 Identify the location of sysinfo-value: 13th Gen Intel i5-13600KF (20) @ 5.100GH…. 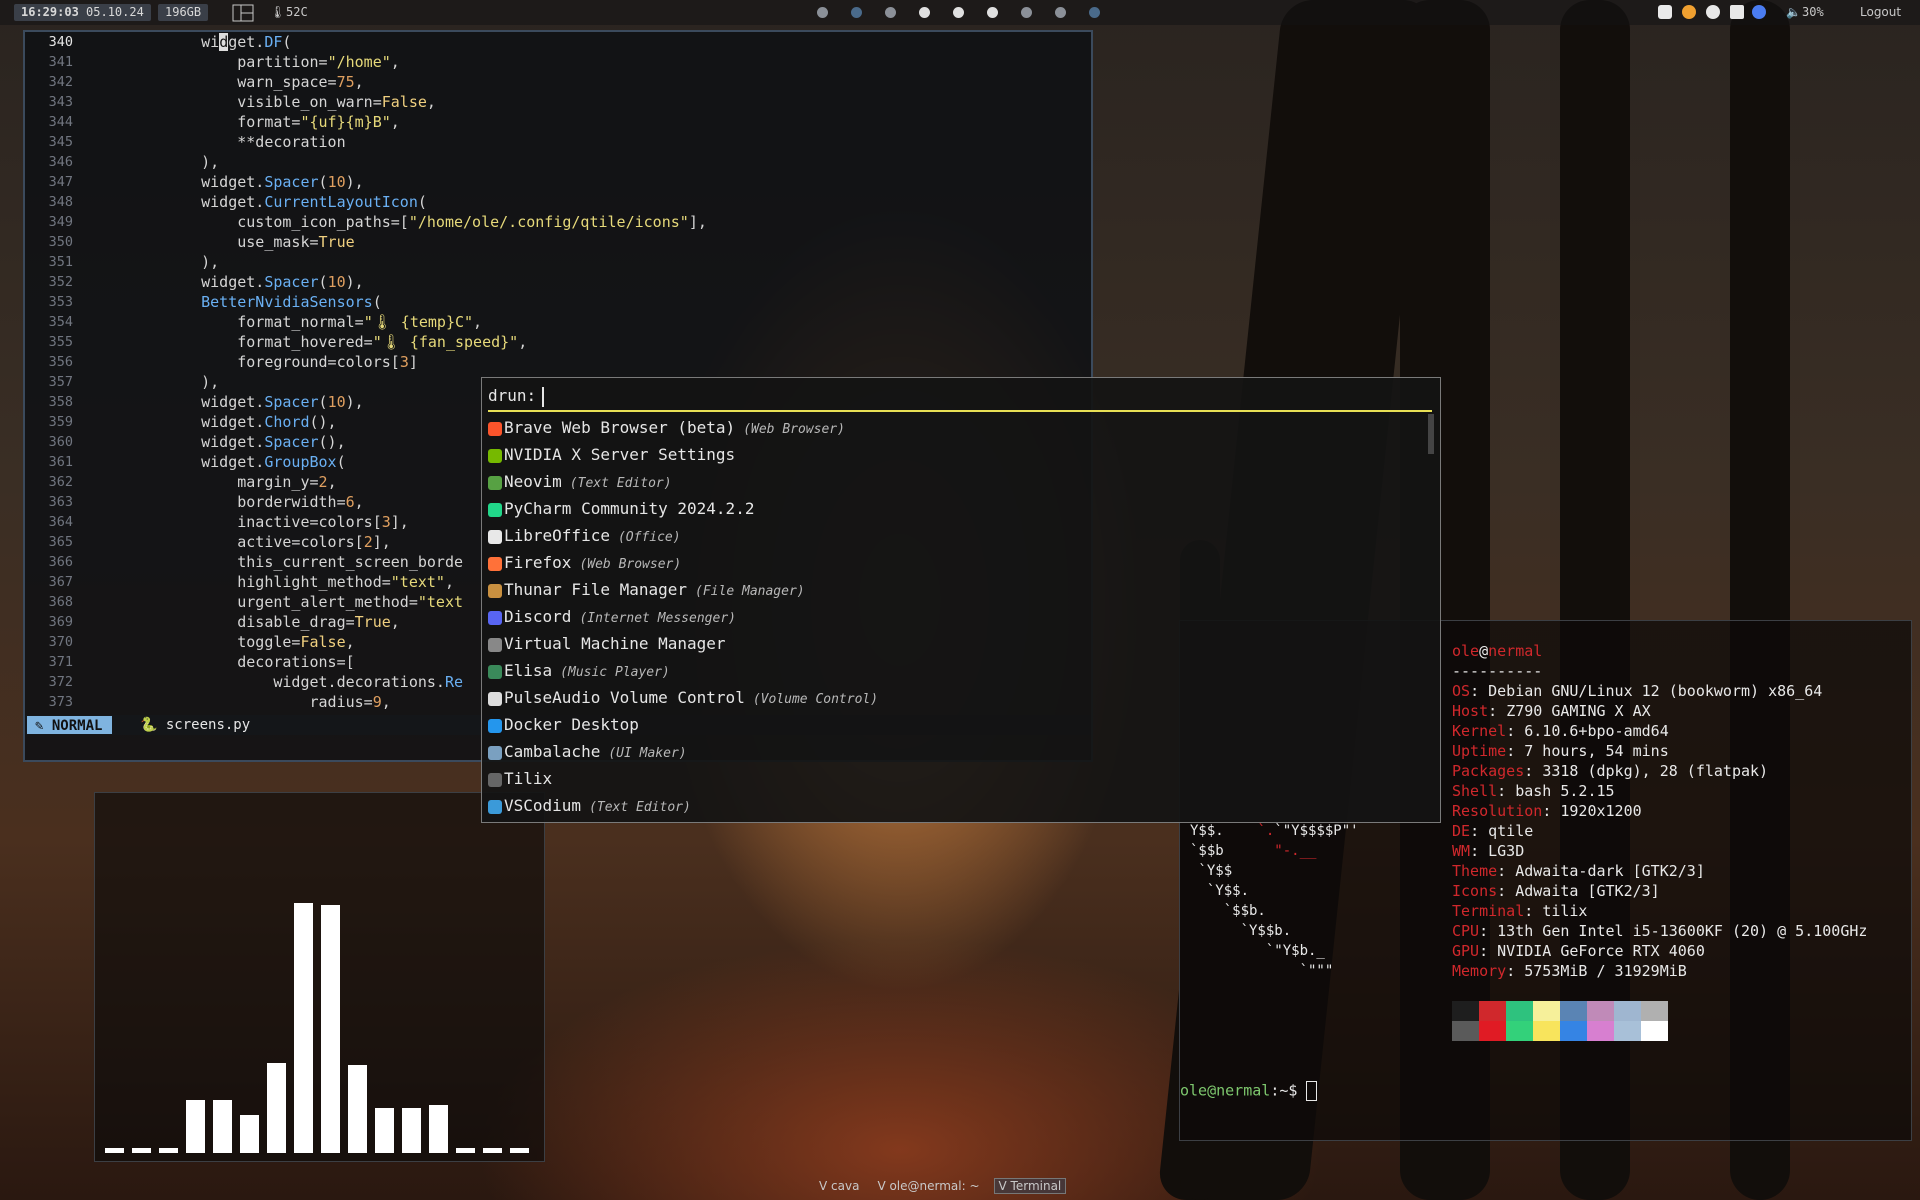
(1682, 931).